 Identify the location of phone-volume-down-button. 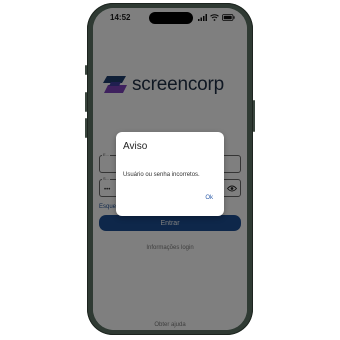
(86, 128).